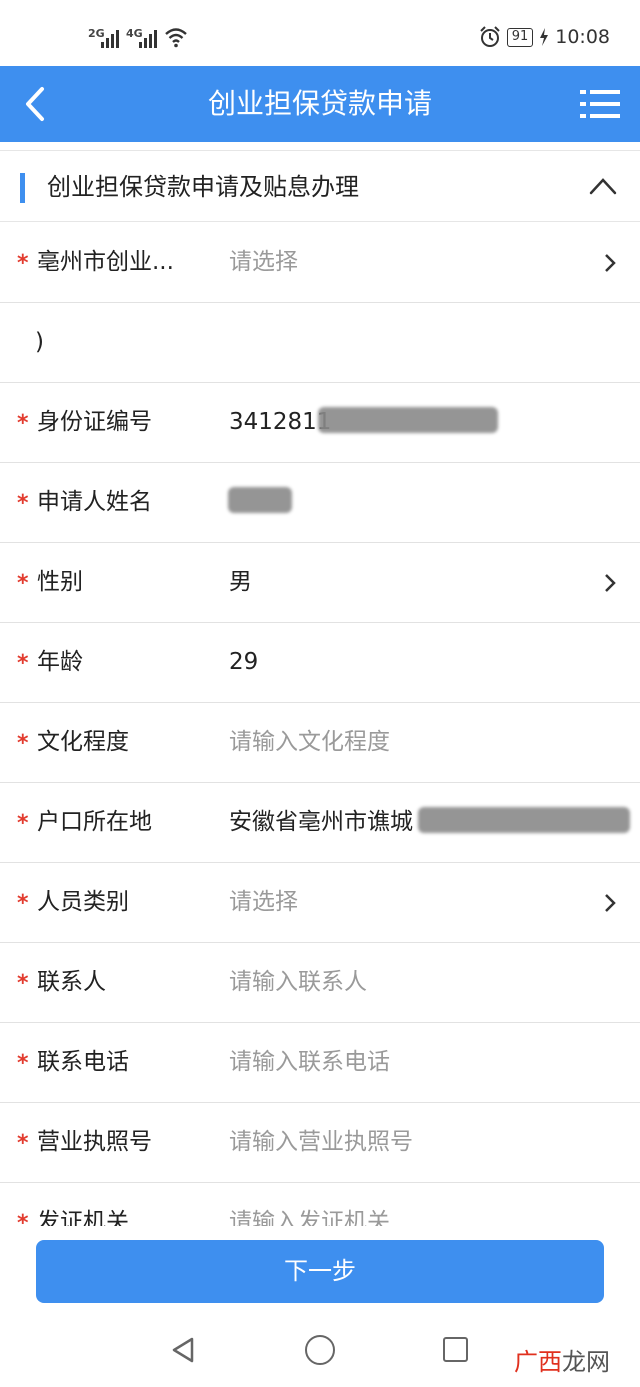 The width and height of the screenshot is (640, 1387). I want to click on form-row-license-number: * 营业执照号 请输入营业执照号, so click(320, 1143).